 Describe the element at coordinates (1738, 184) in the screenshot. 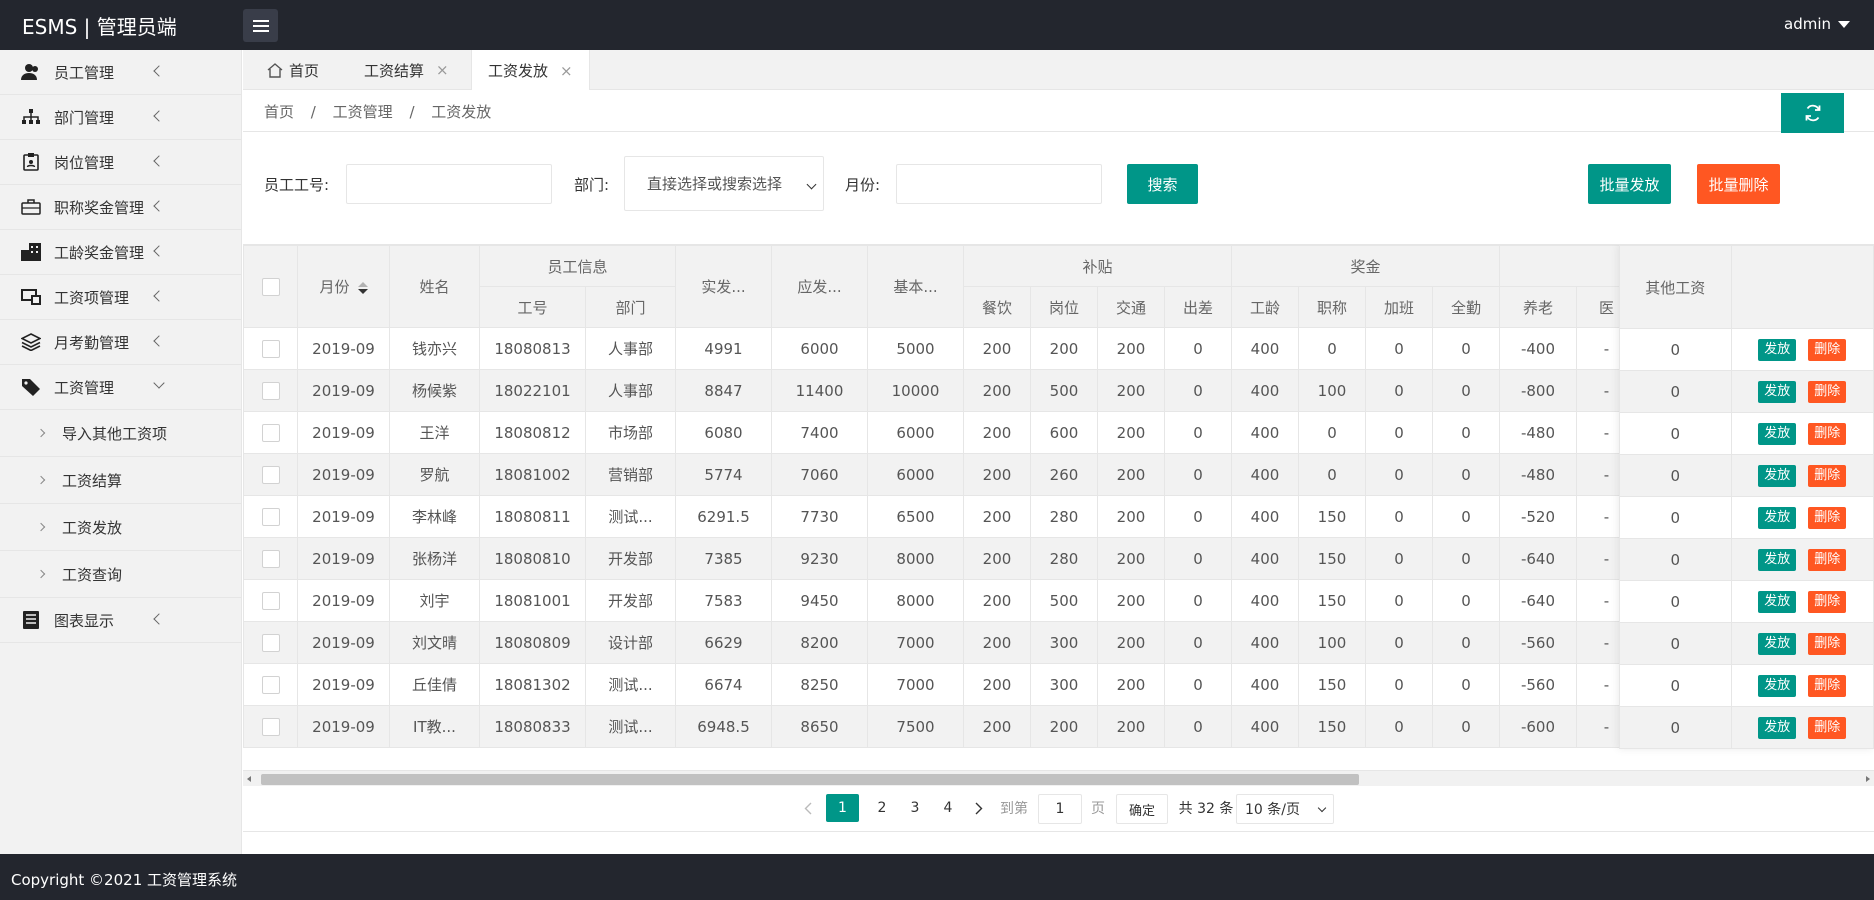

I see `batch-delete-button: 批量删除` at that location.